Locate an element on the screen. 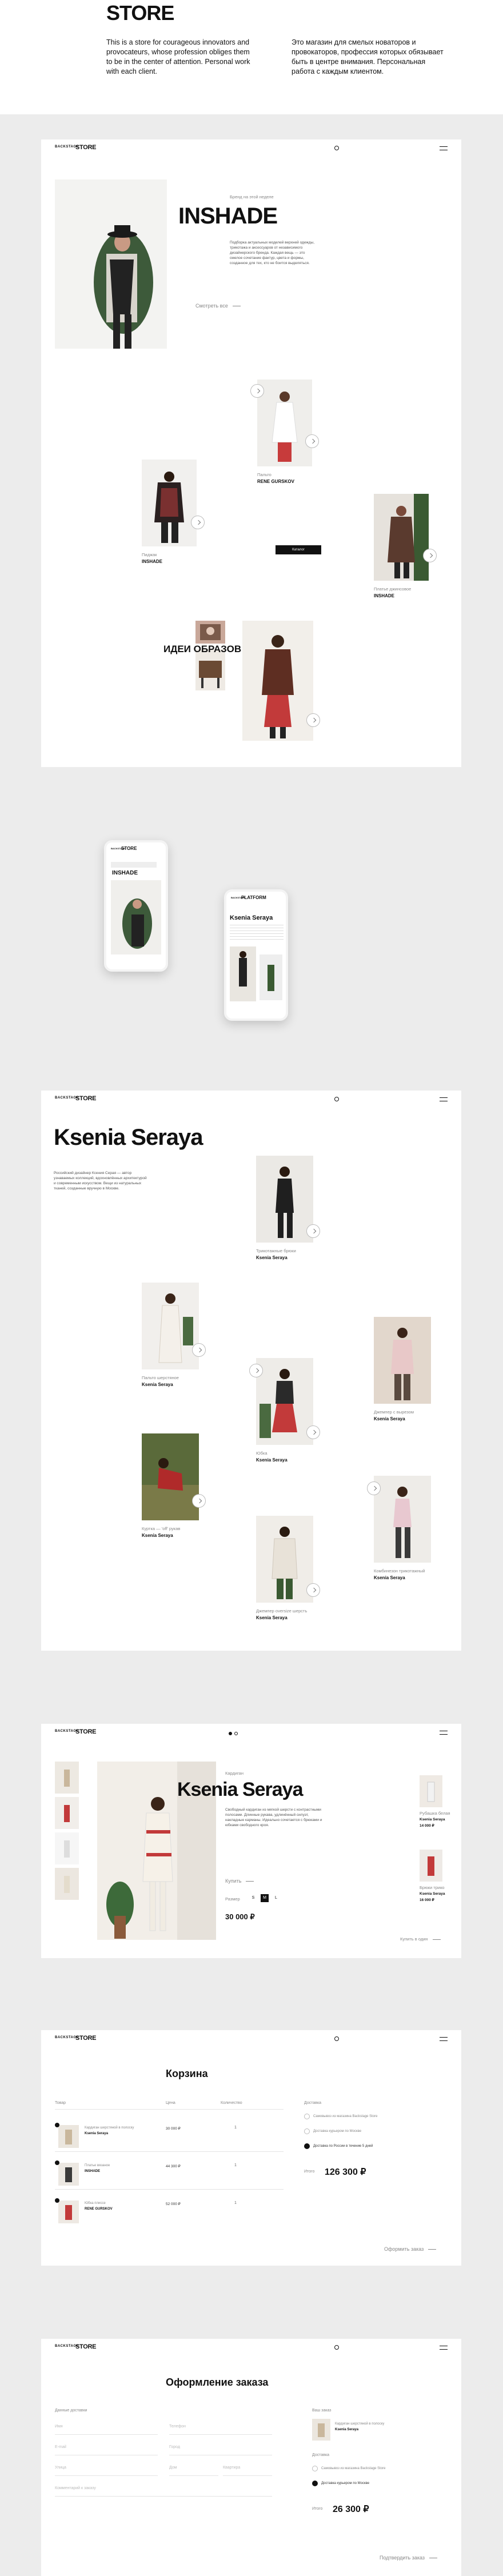  checkout-link: Оформить заказ is located at coordinates (410, 2249).